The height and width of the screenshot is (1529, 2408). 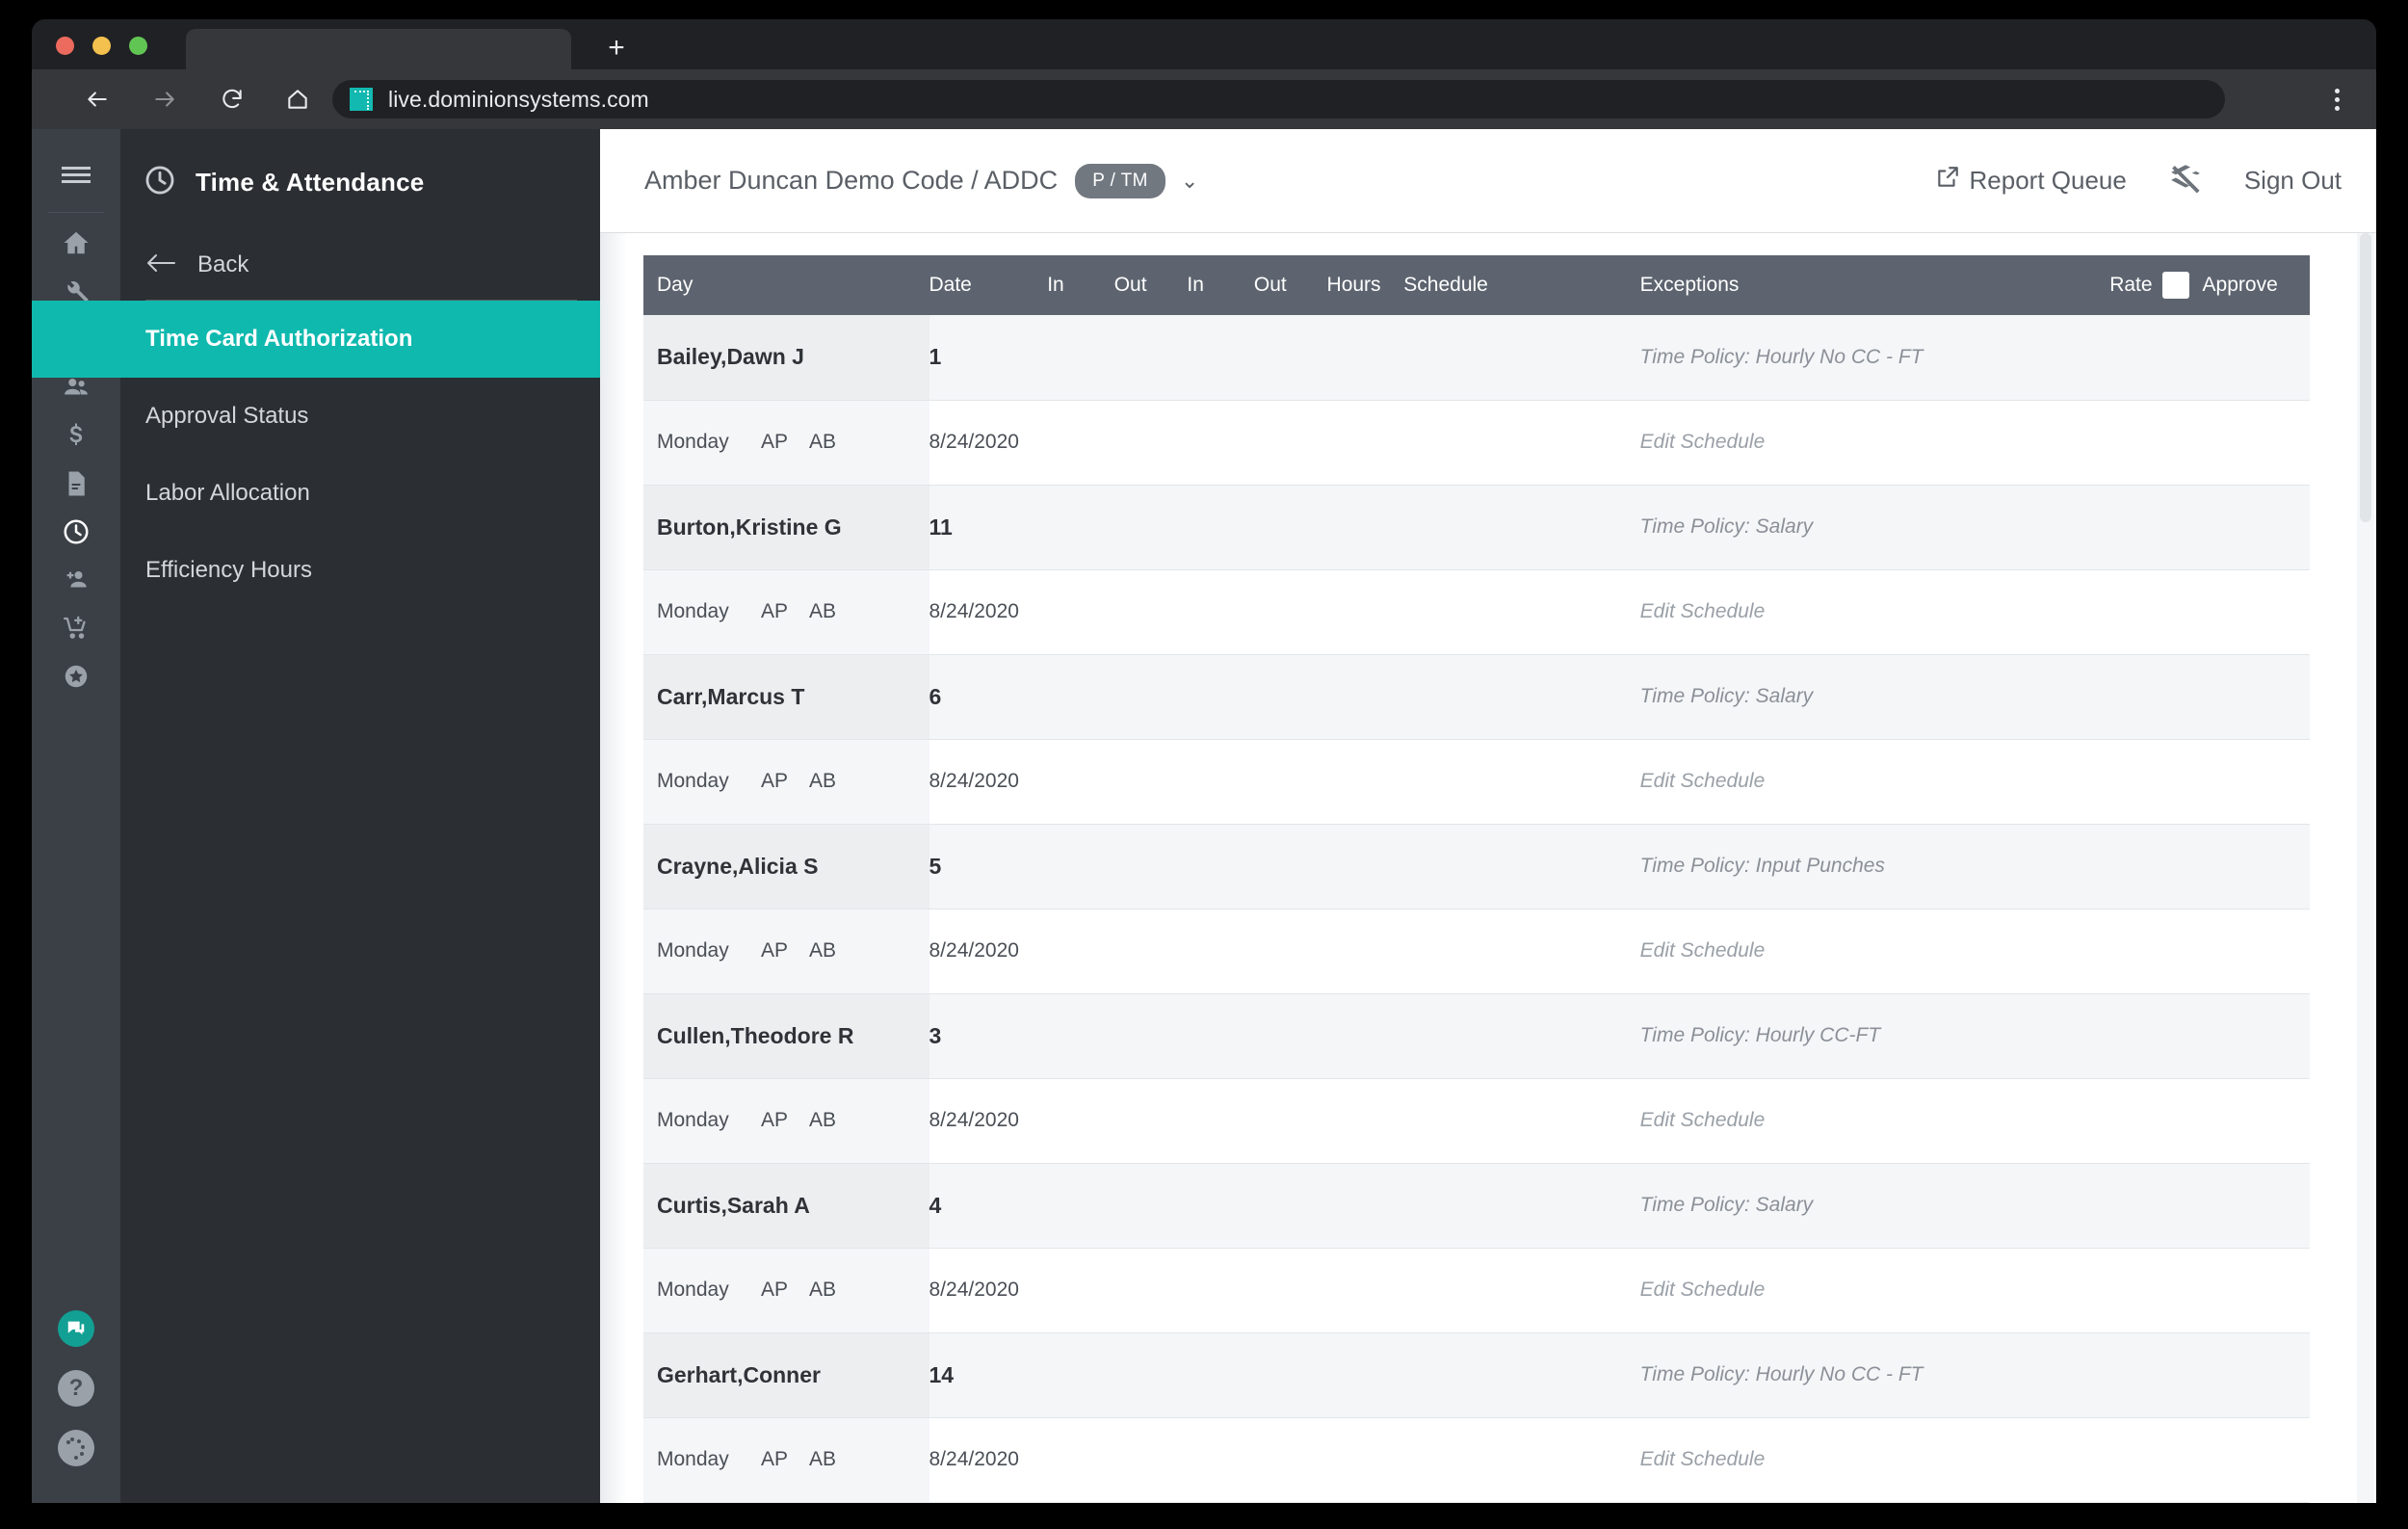 I want to click on employee-time-policy: Time Policy: Input Punches, so click(x=1847, y=867).